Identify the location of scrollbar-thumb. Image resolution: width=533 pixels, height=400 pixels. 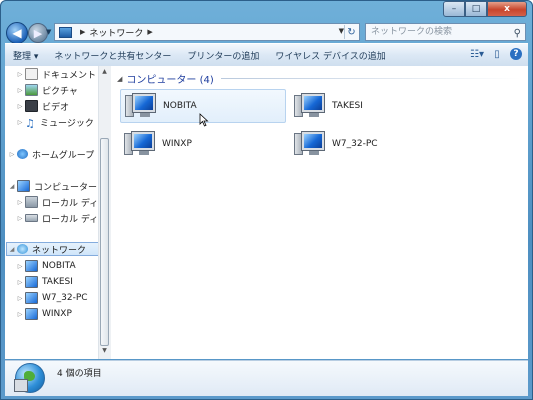
(104, 242).